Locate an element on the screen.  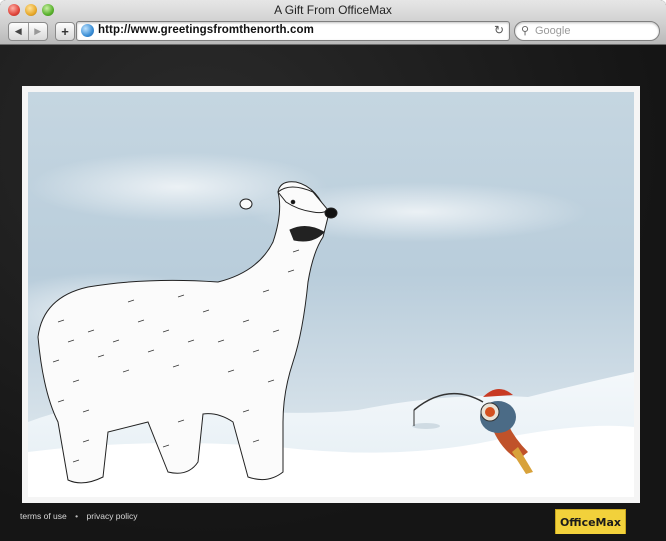
reload-icon: ↻ is located at coordinates (499, 30).